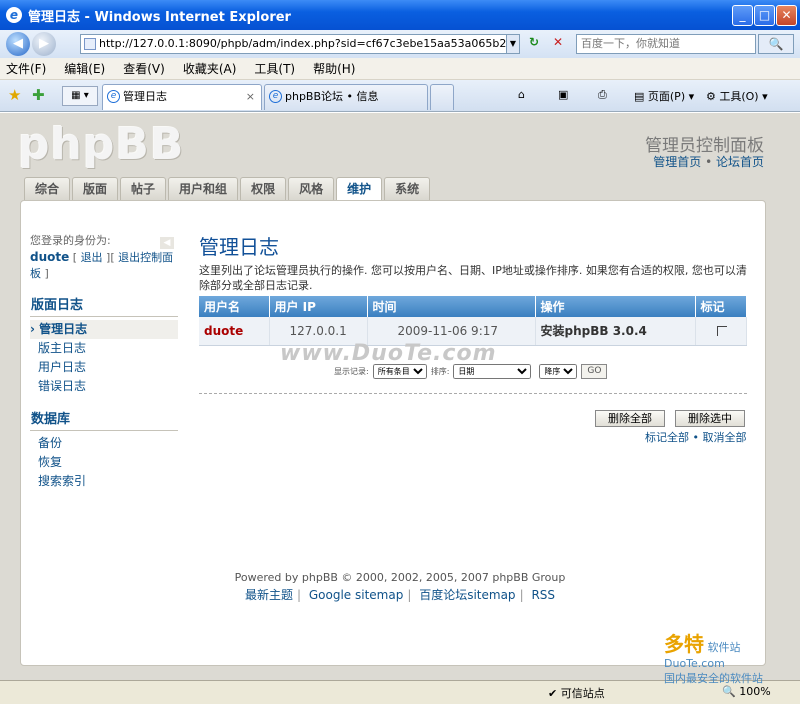  Describe the element at coordinates (38, 95) in the screenshot. I see `add-favorite-icon: ✚` at that location.